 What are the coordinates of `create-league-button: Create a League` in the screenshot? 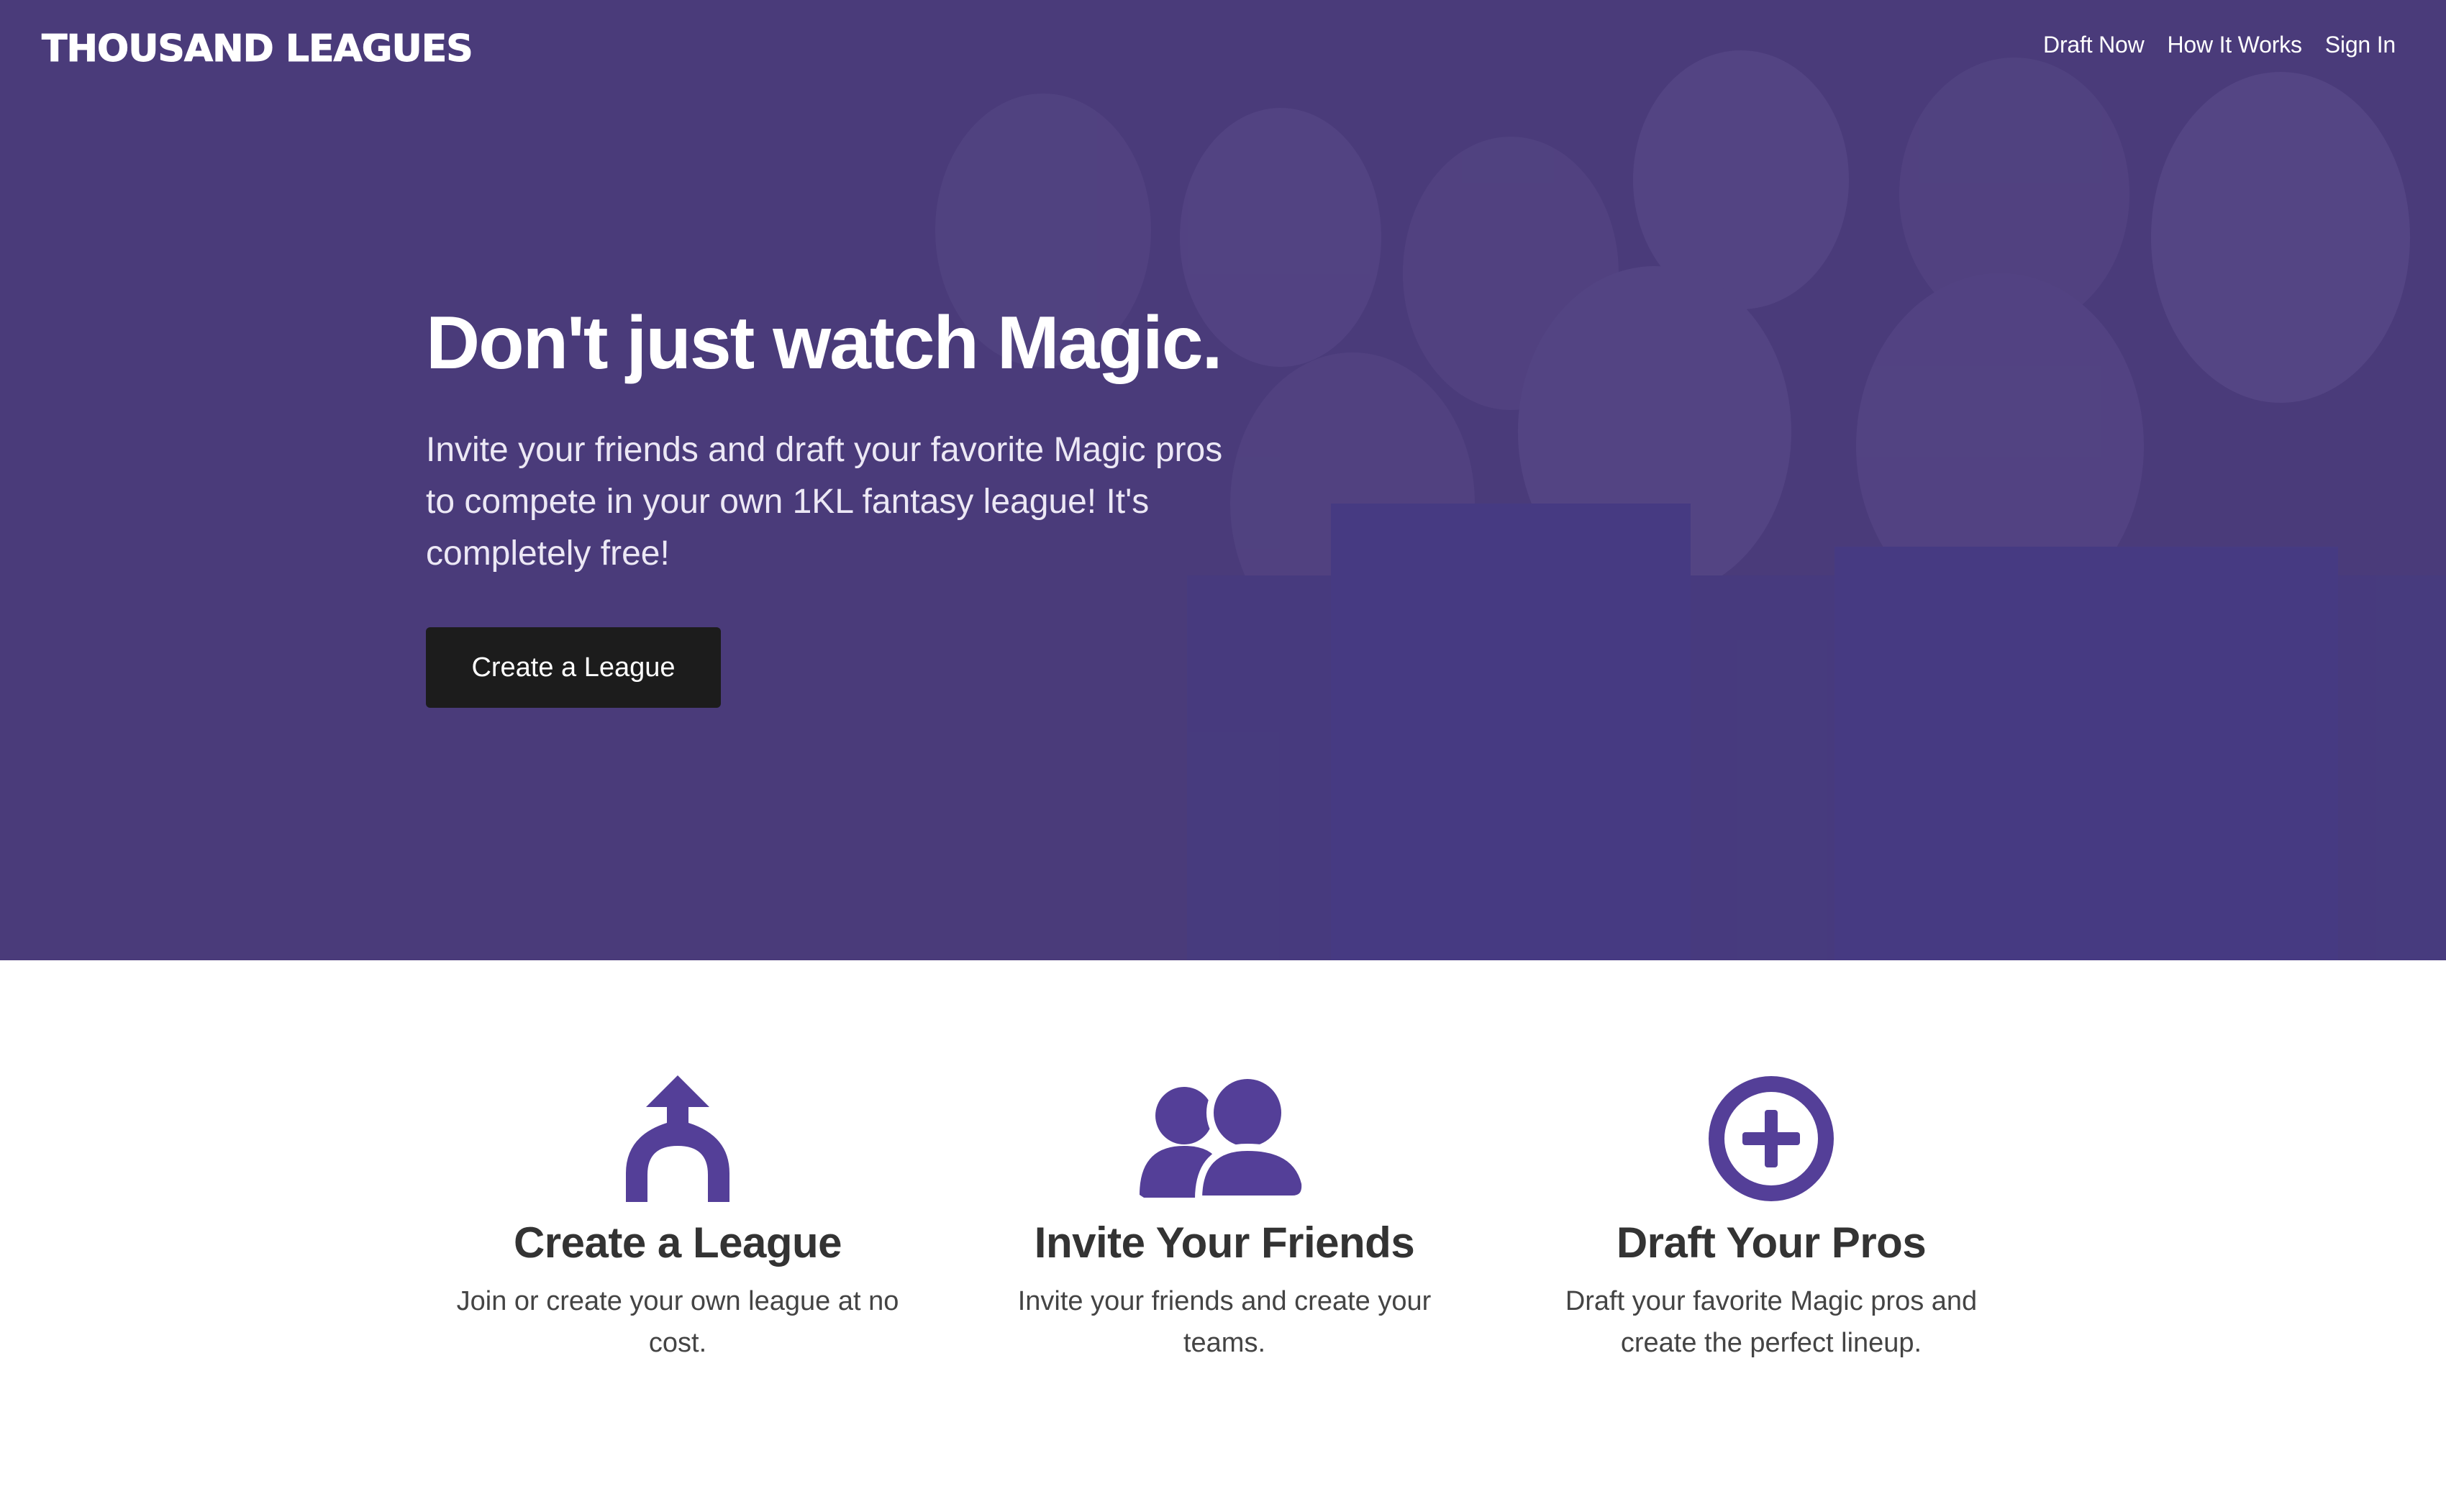 It's located at (573, 667).